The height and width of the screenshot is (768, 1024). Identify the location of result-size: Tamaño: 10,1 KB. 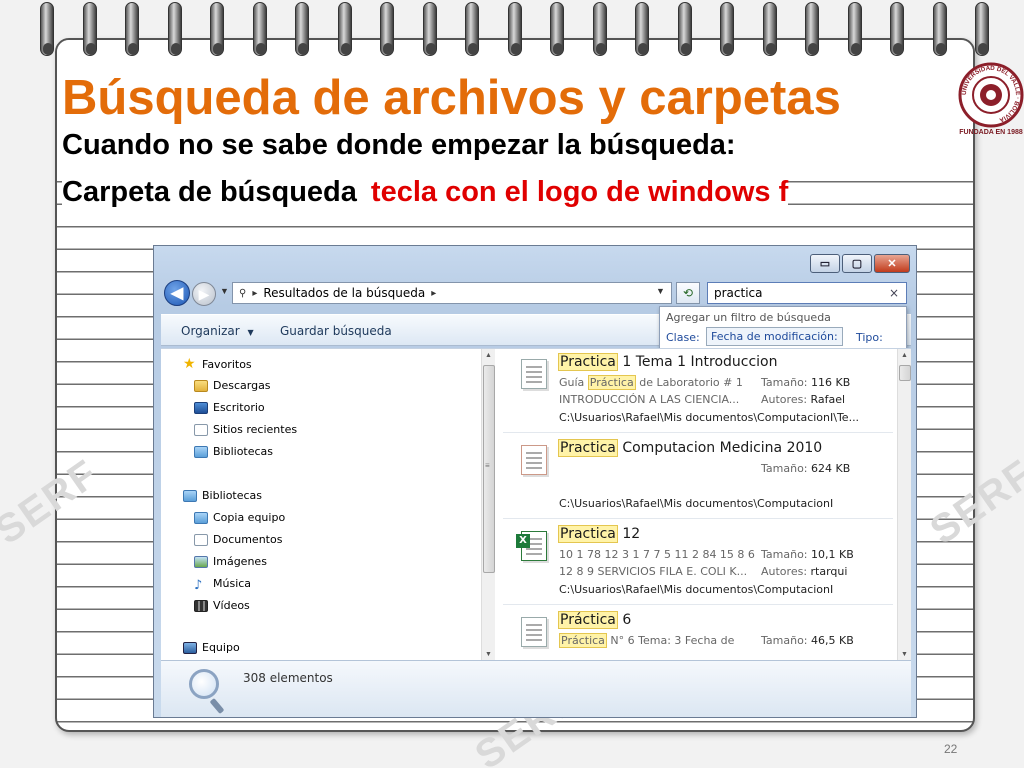
(807, 554).